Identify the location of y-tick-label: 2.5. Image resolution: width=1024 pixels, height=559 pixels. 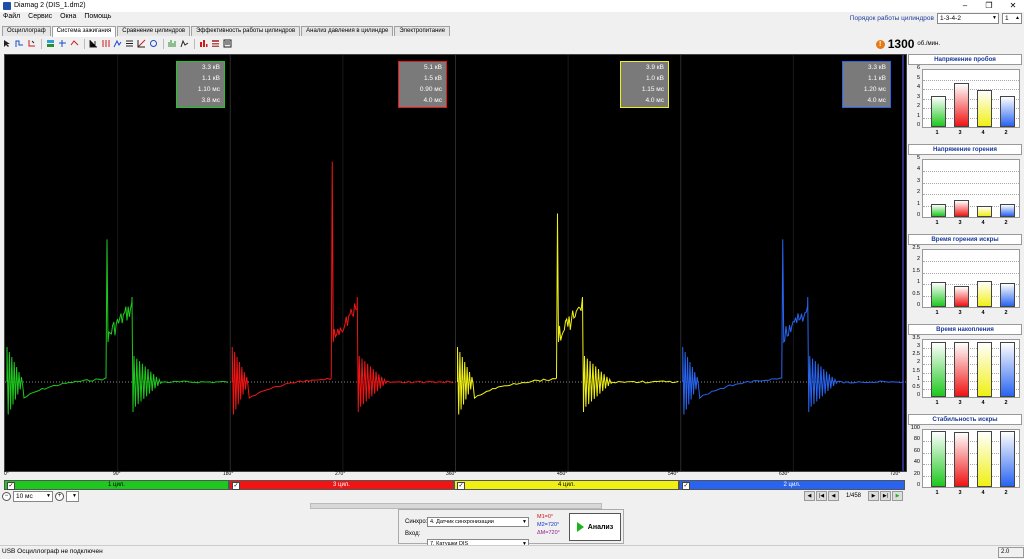
(916, 248).